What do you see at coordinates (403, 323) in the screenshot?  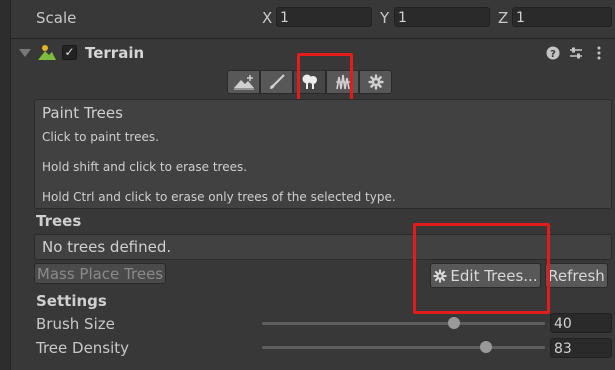 I see `brush-size-slider-track` at bounding box center [403, 323].